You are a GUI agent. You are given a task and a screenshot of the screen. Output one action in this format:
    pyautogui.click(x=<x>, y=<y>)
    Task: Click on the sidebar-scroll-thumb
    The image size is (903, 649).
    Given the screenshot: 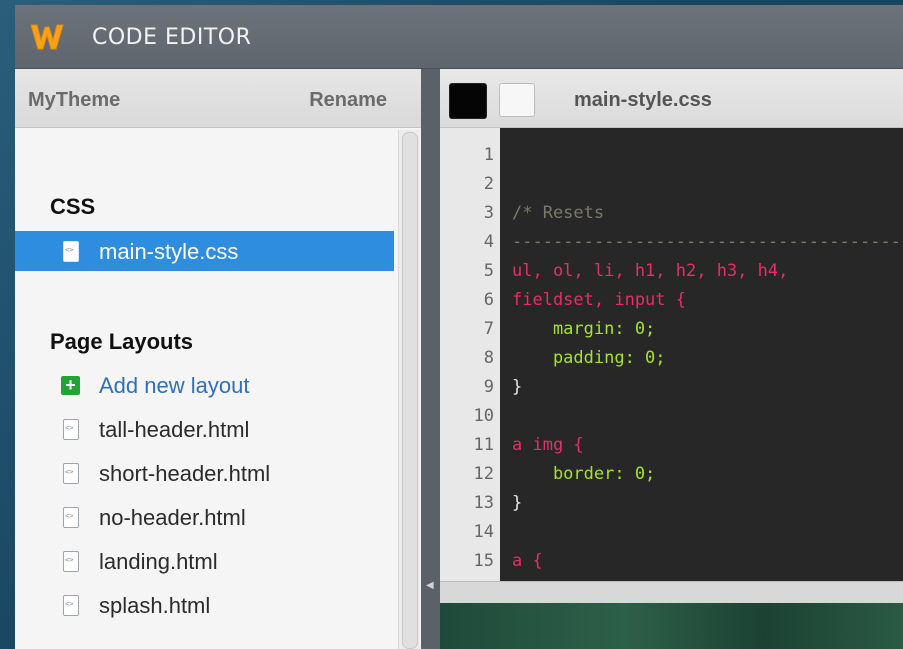 What is the action you would take?
    pyautogui.click(x=410, y=390)
    